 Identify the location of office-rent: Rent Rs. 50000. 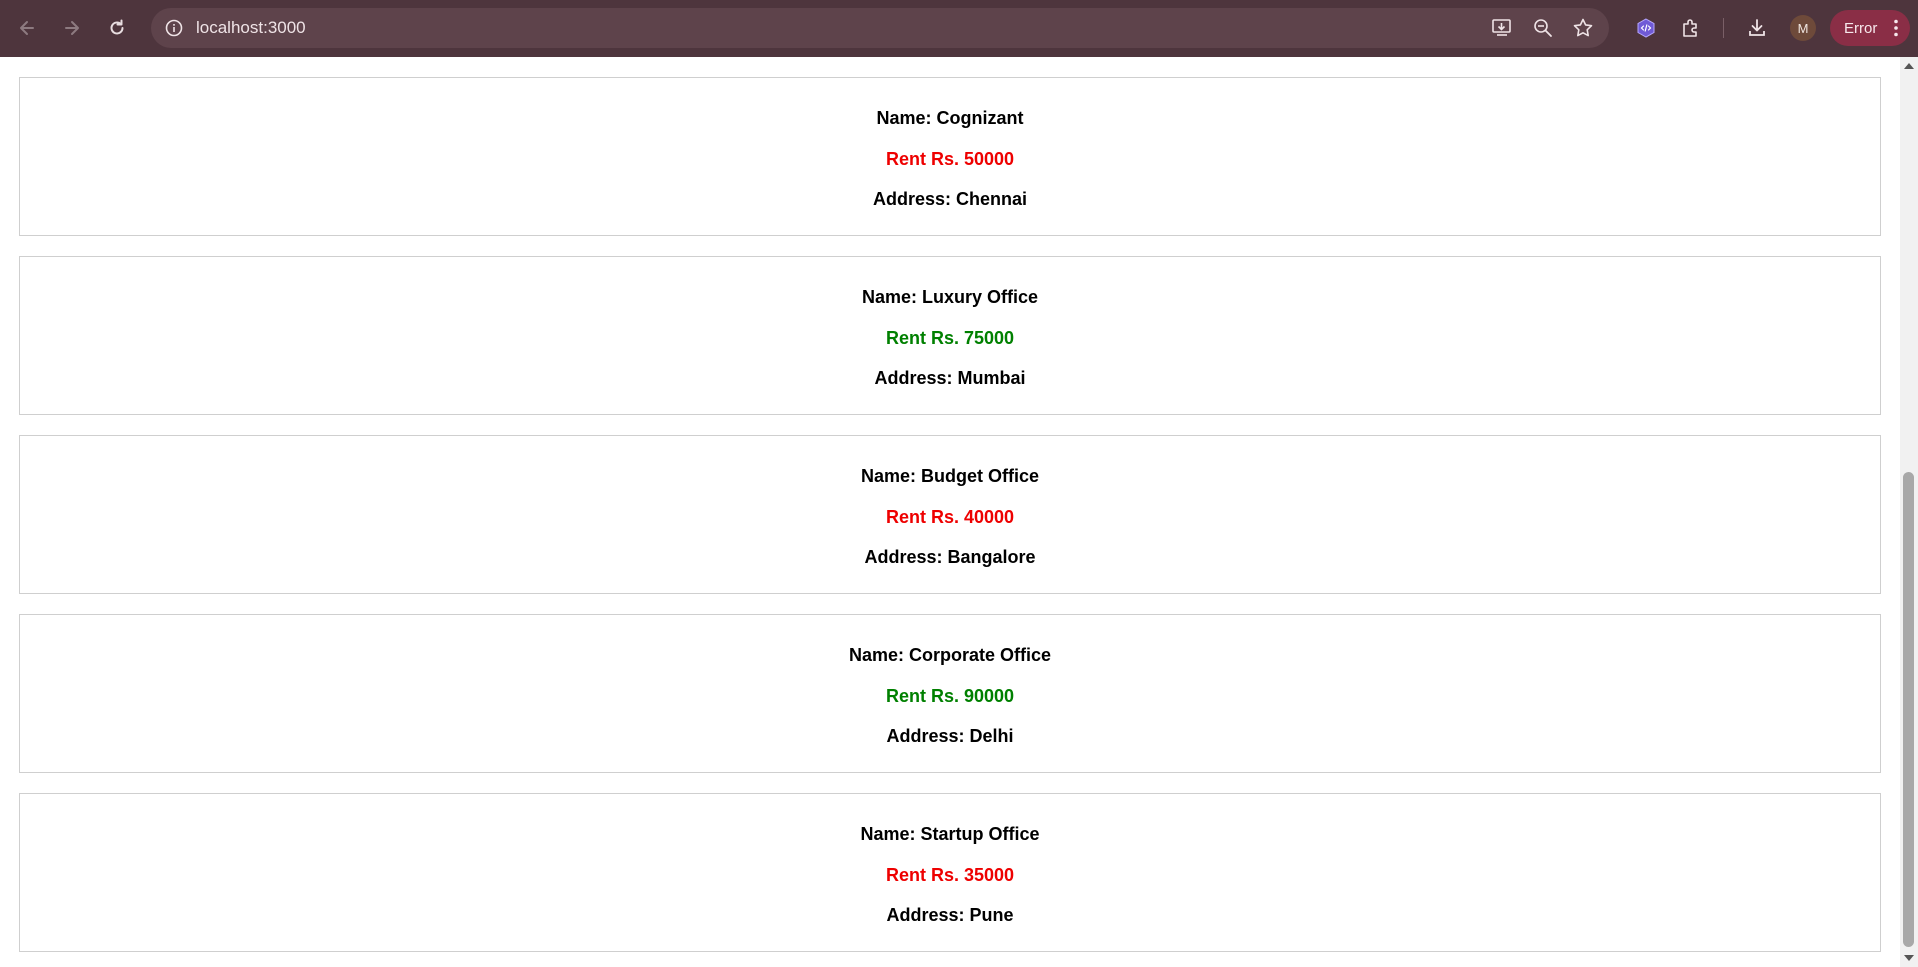
(950, 159).